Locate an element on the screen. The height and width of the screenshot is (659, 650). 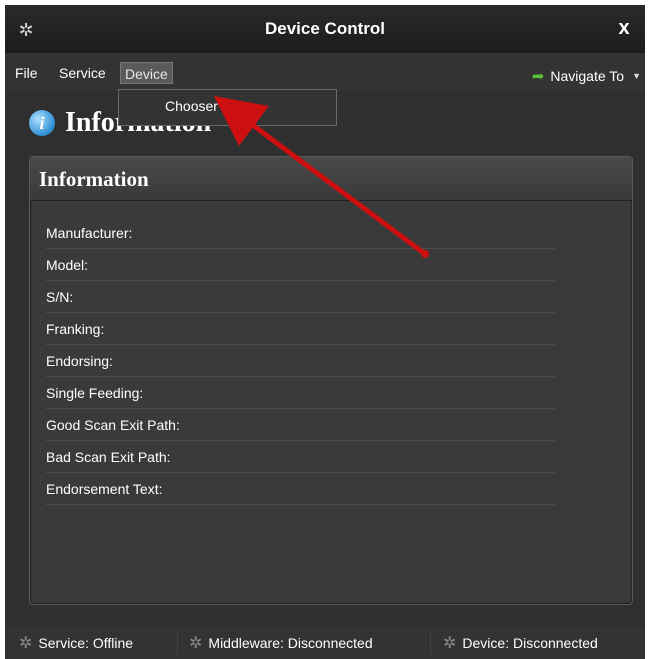
menu-bar: File Service Device ➦ Navigate To ▼ is located at coordinates (325, 72).